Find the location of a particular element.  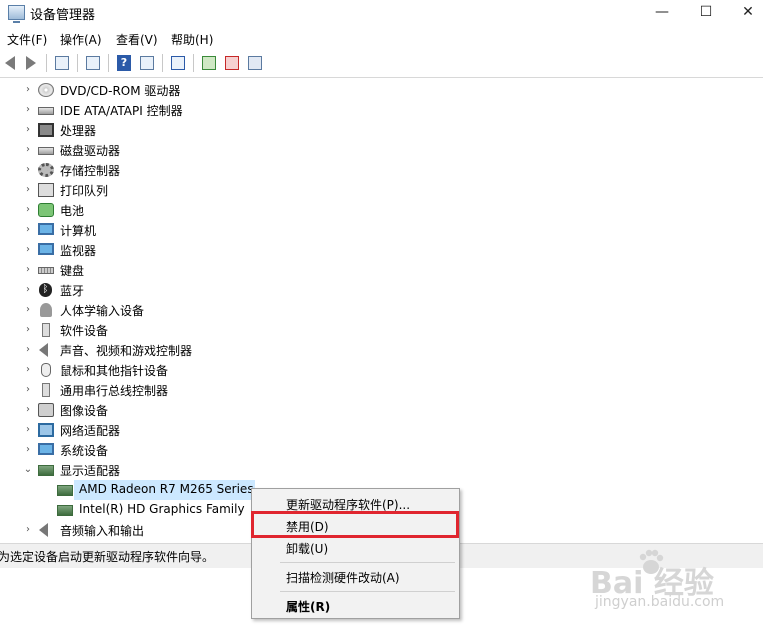

tree-category-label: 打印队列 is located at coordinates (84, 191).